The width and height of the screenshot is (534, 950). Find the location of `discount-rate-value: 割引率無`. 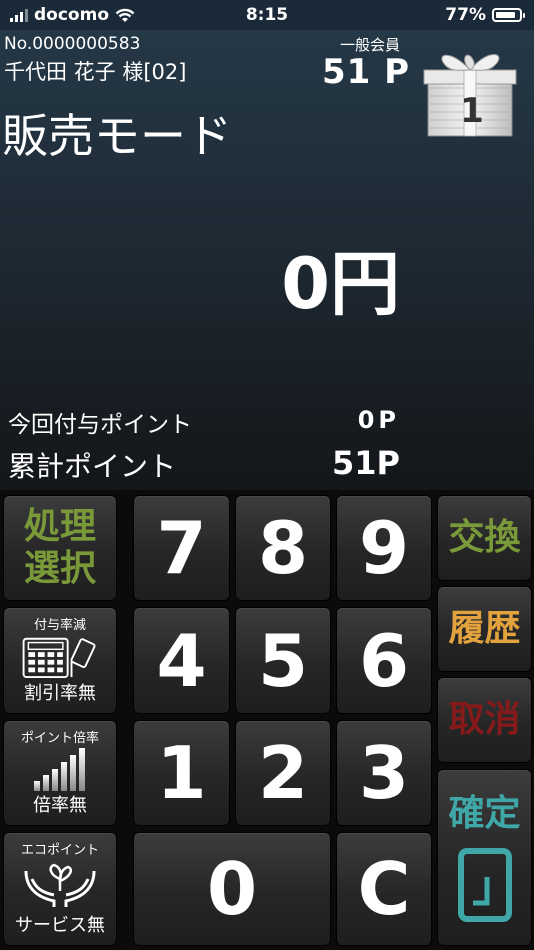

discount-rate-value: 割引率無 is located at coordinates (60, 693).